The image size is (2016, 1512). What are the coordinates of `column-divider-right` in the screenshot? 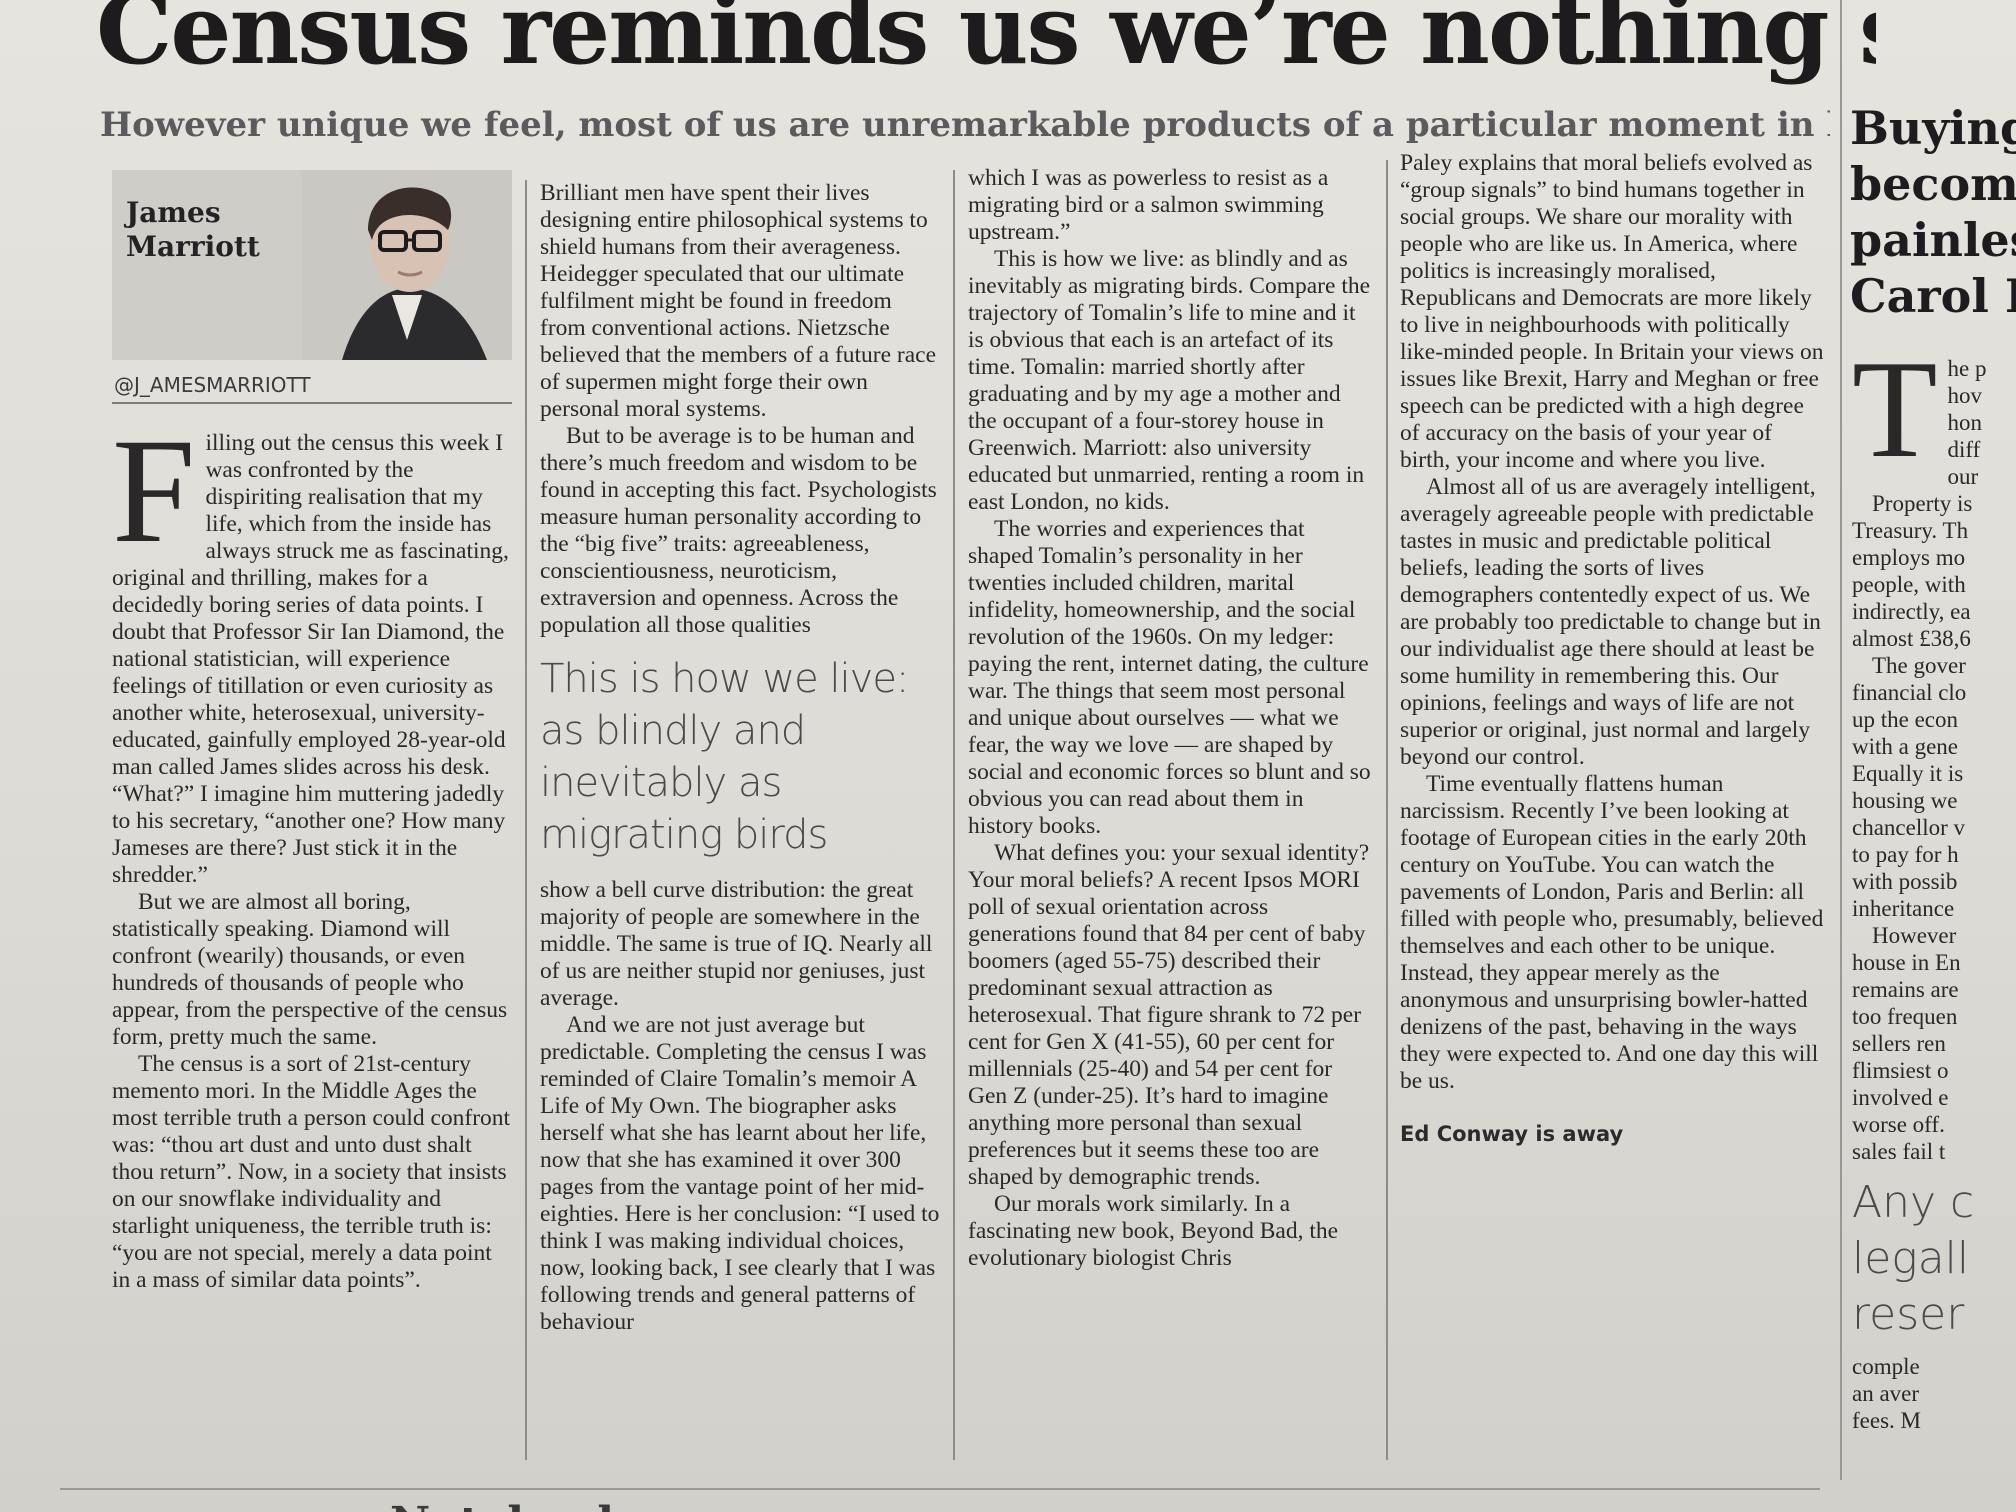 It's located at (1841, 740).